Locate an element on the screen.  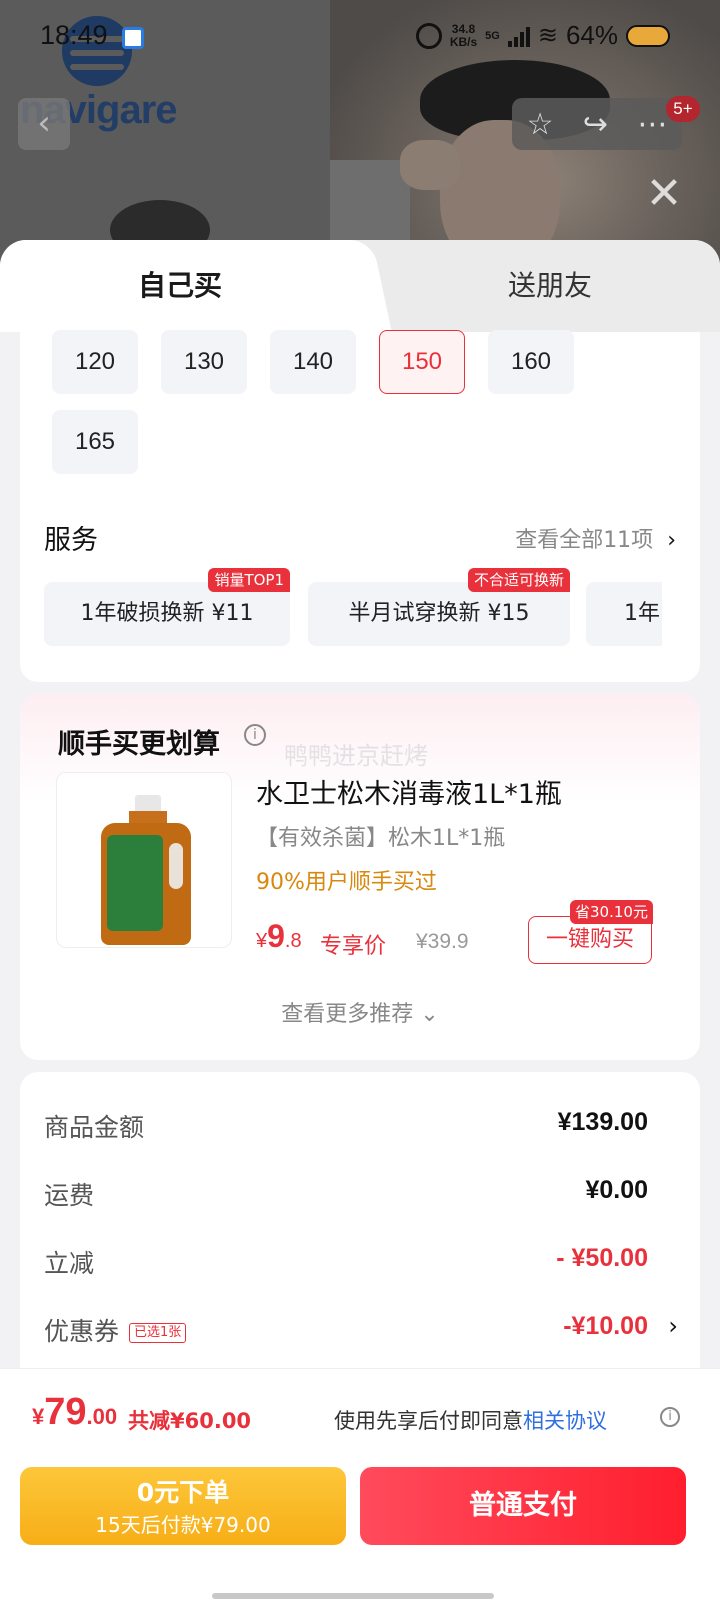
service-view-all: 查看全部11项 › is located at coordinates (595, 538).